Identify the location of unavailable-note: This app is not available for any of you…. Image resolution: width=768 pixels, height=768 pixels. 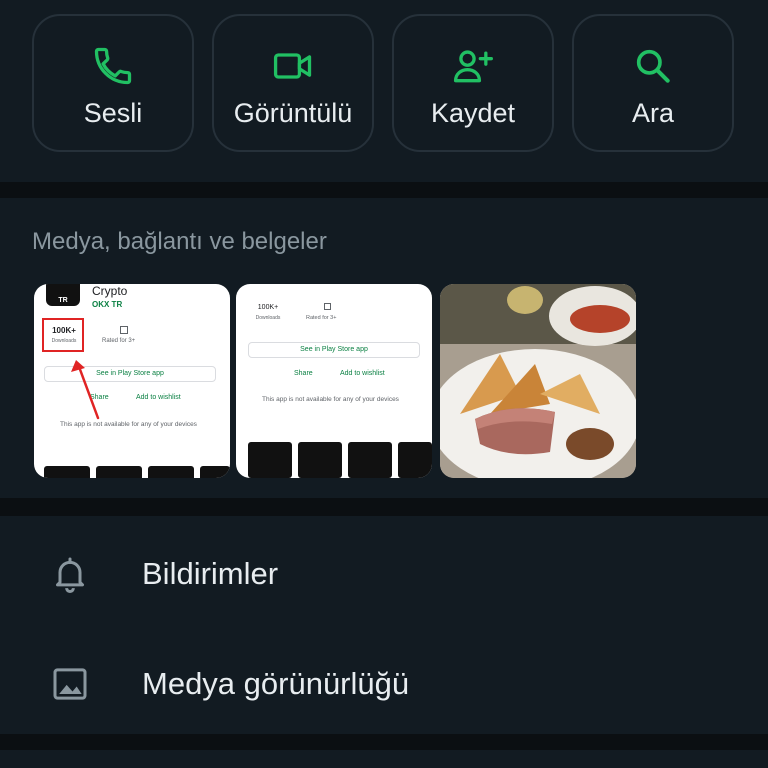
(330, 399).